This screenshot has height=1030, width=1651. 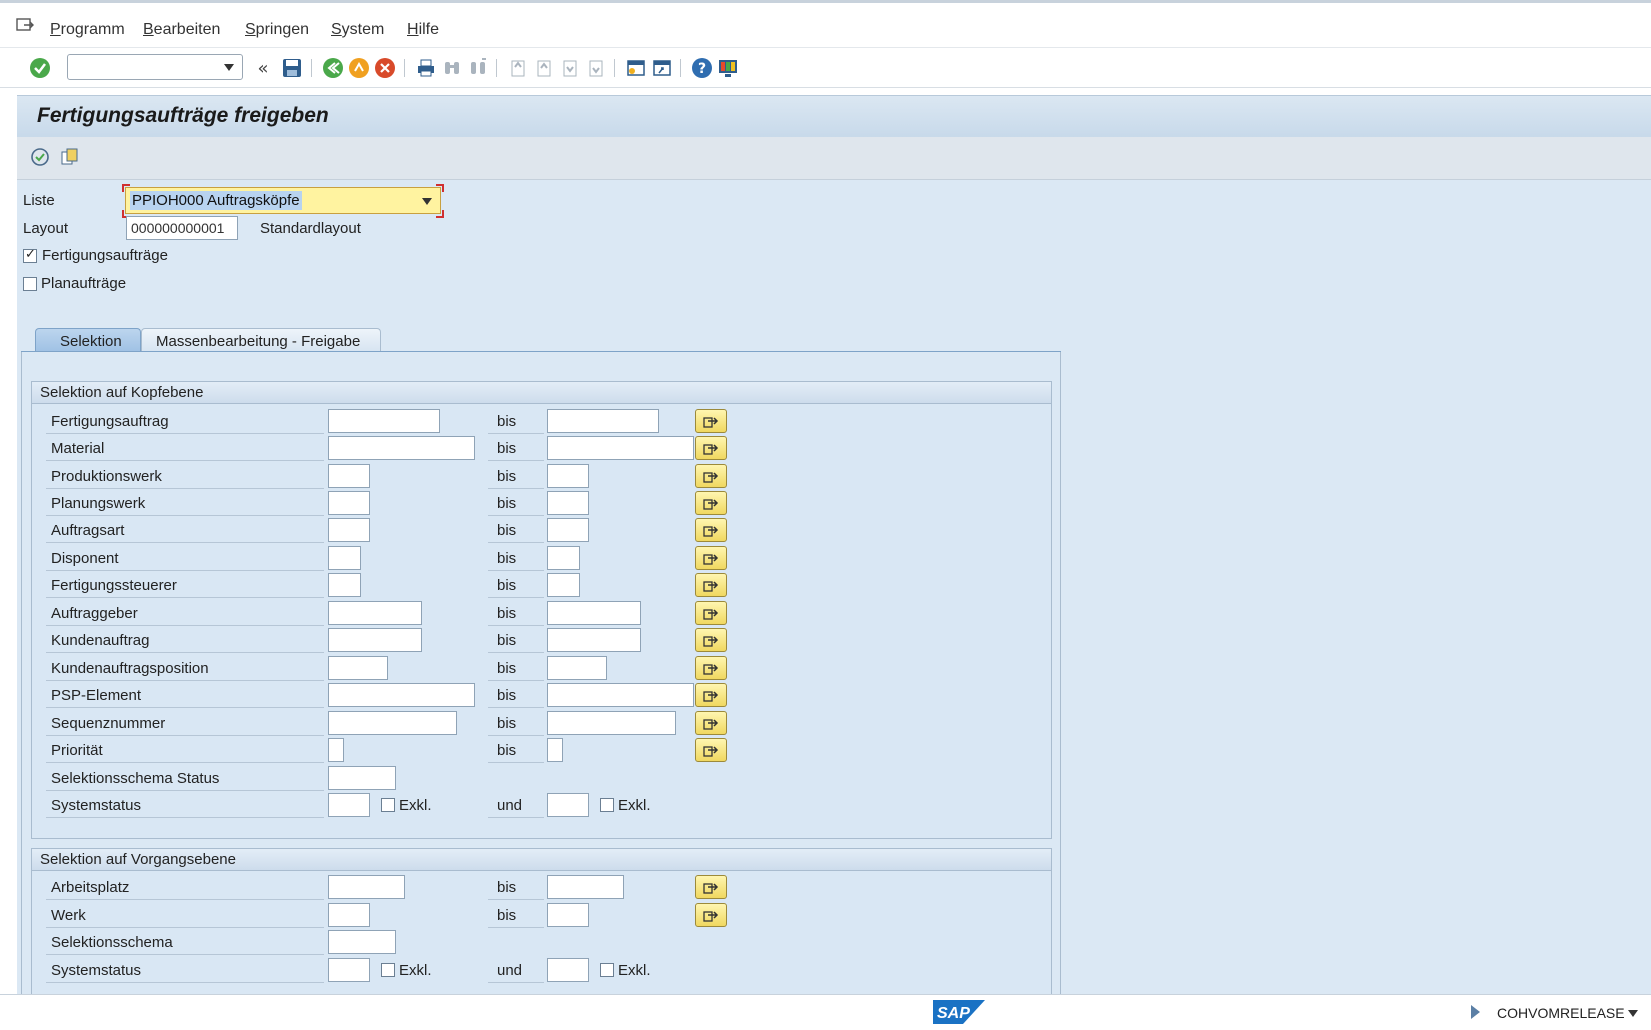 I want to click on find-icon, so click(x=452, y=68).